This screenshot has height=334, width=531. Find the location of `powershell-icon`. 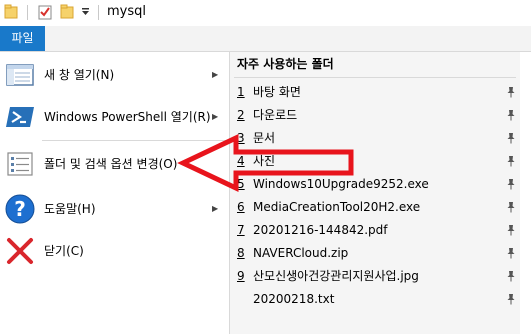

powershell-icon is located at coordinates (20, 117).